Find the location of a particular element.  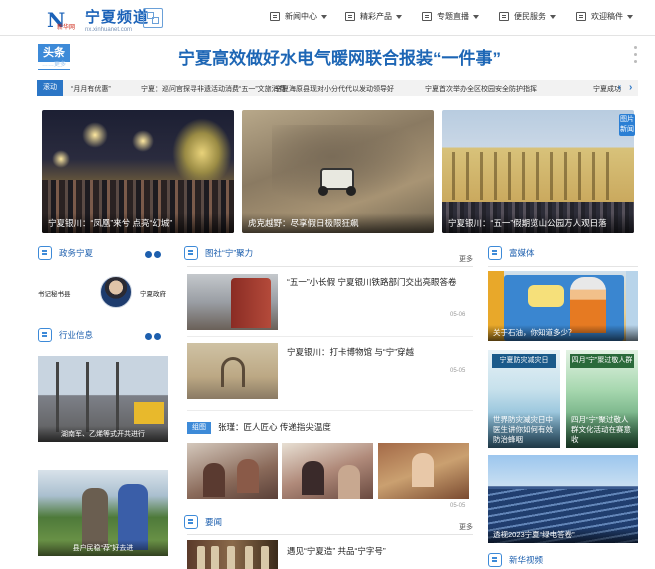

rich-media-solar: 透视2023宁夏“绿电答卷” is located at coordinates (563, 499).